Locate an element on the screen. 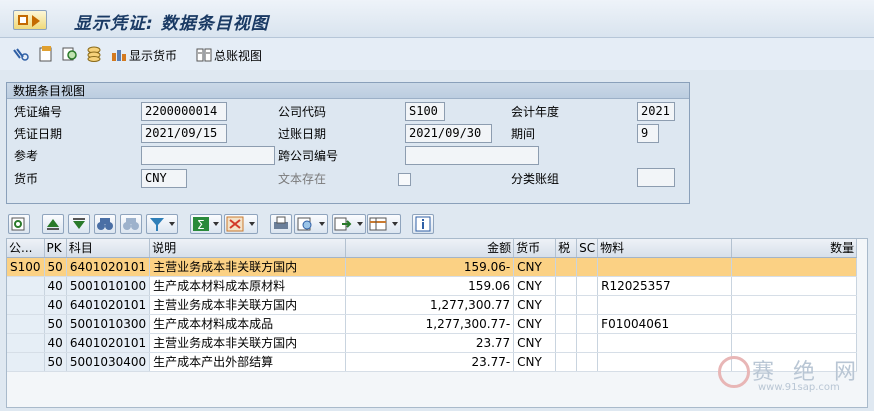 This screenshot has width=874, height=411. col-pk: PK is located at coordinates (55, 248).